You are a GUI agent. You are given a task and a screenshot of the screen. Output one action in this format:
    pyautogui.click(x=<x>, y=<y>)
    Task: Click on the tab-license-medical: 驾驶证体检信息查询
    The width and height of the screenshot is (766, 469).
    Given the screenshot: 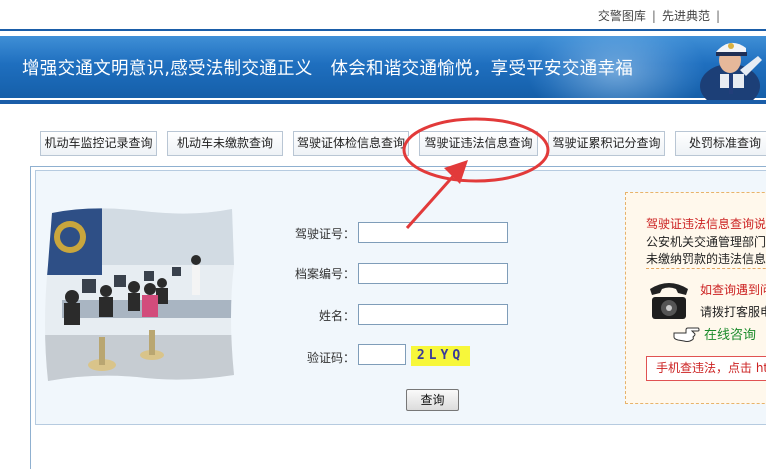 What is the action you would take?
    pyautogui.click(x=351, y=143)
    